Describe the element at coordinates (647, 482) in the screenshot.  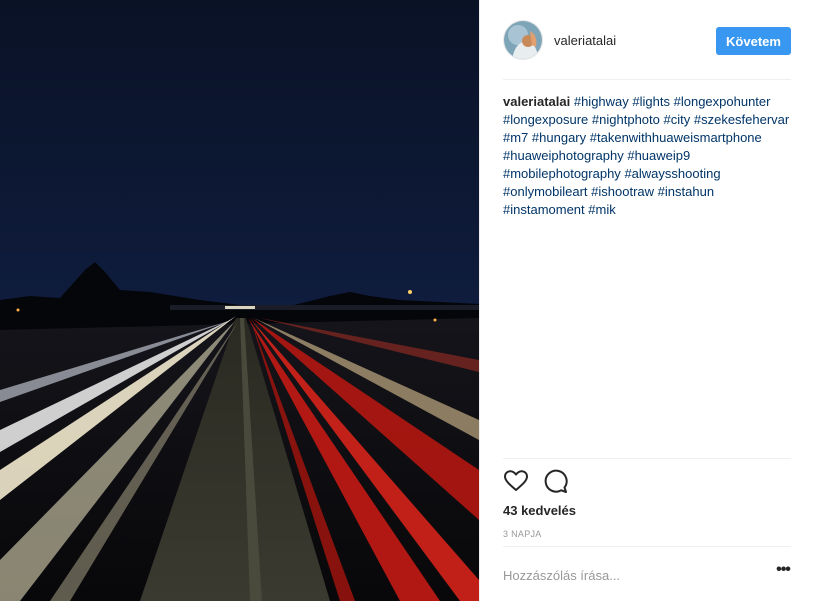
I see `action-bar` at that location.